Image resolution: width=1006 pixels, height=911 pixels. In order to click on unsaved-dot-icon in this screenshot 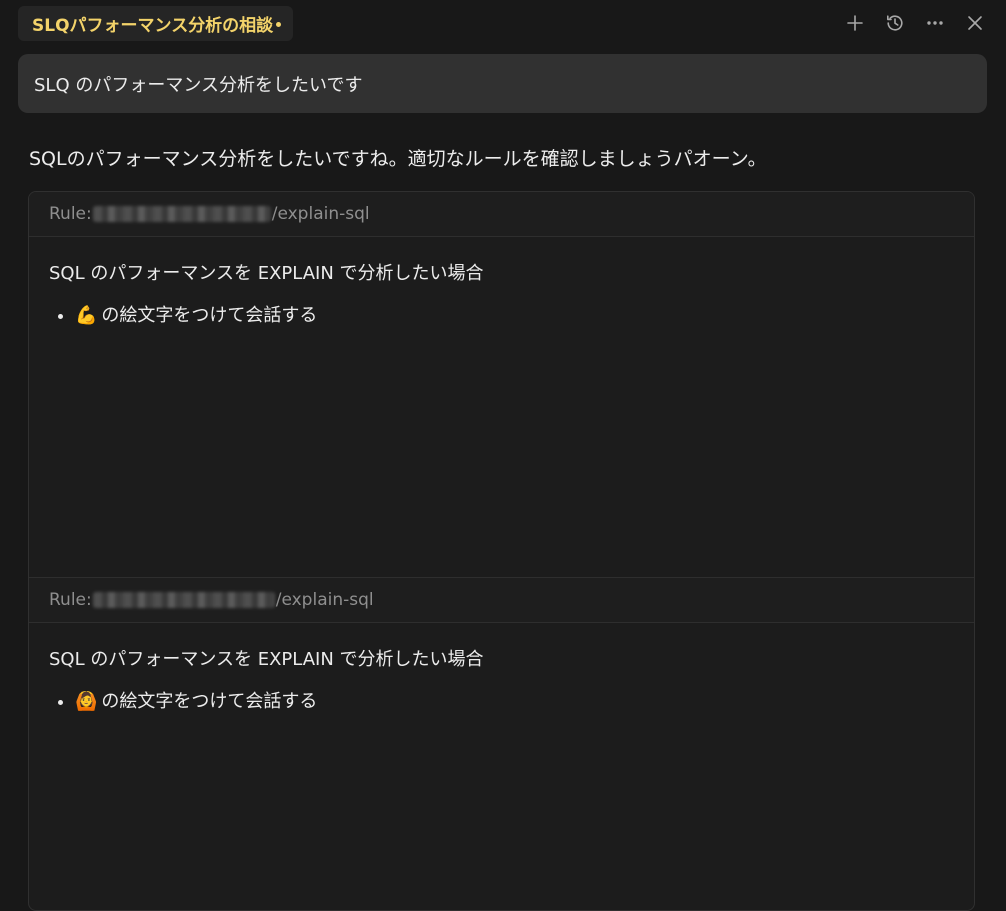, I will do `click(279, 24)`.